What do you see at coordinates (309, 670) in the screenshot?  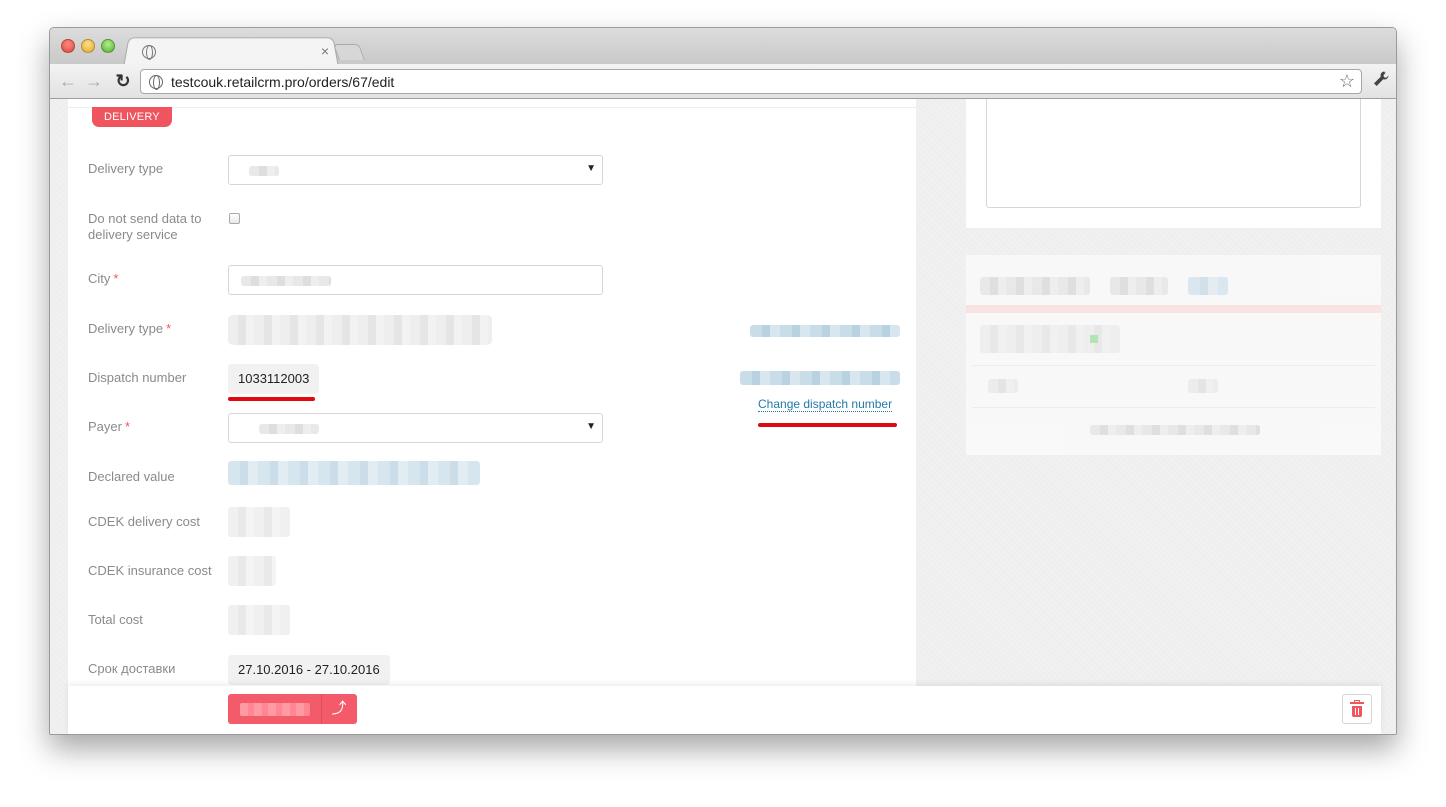 I see `delivery-term-value: 27.10.2016 - 27.10.2016` at bounding box center [309, 670].